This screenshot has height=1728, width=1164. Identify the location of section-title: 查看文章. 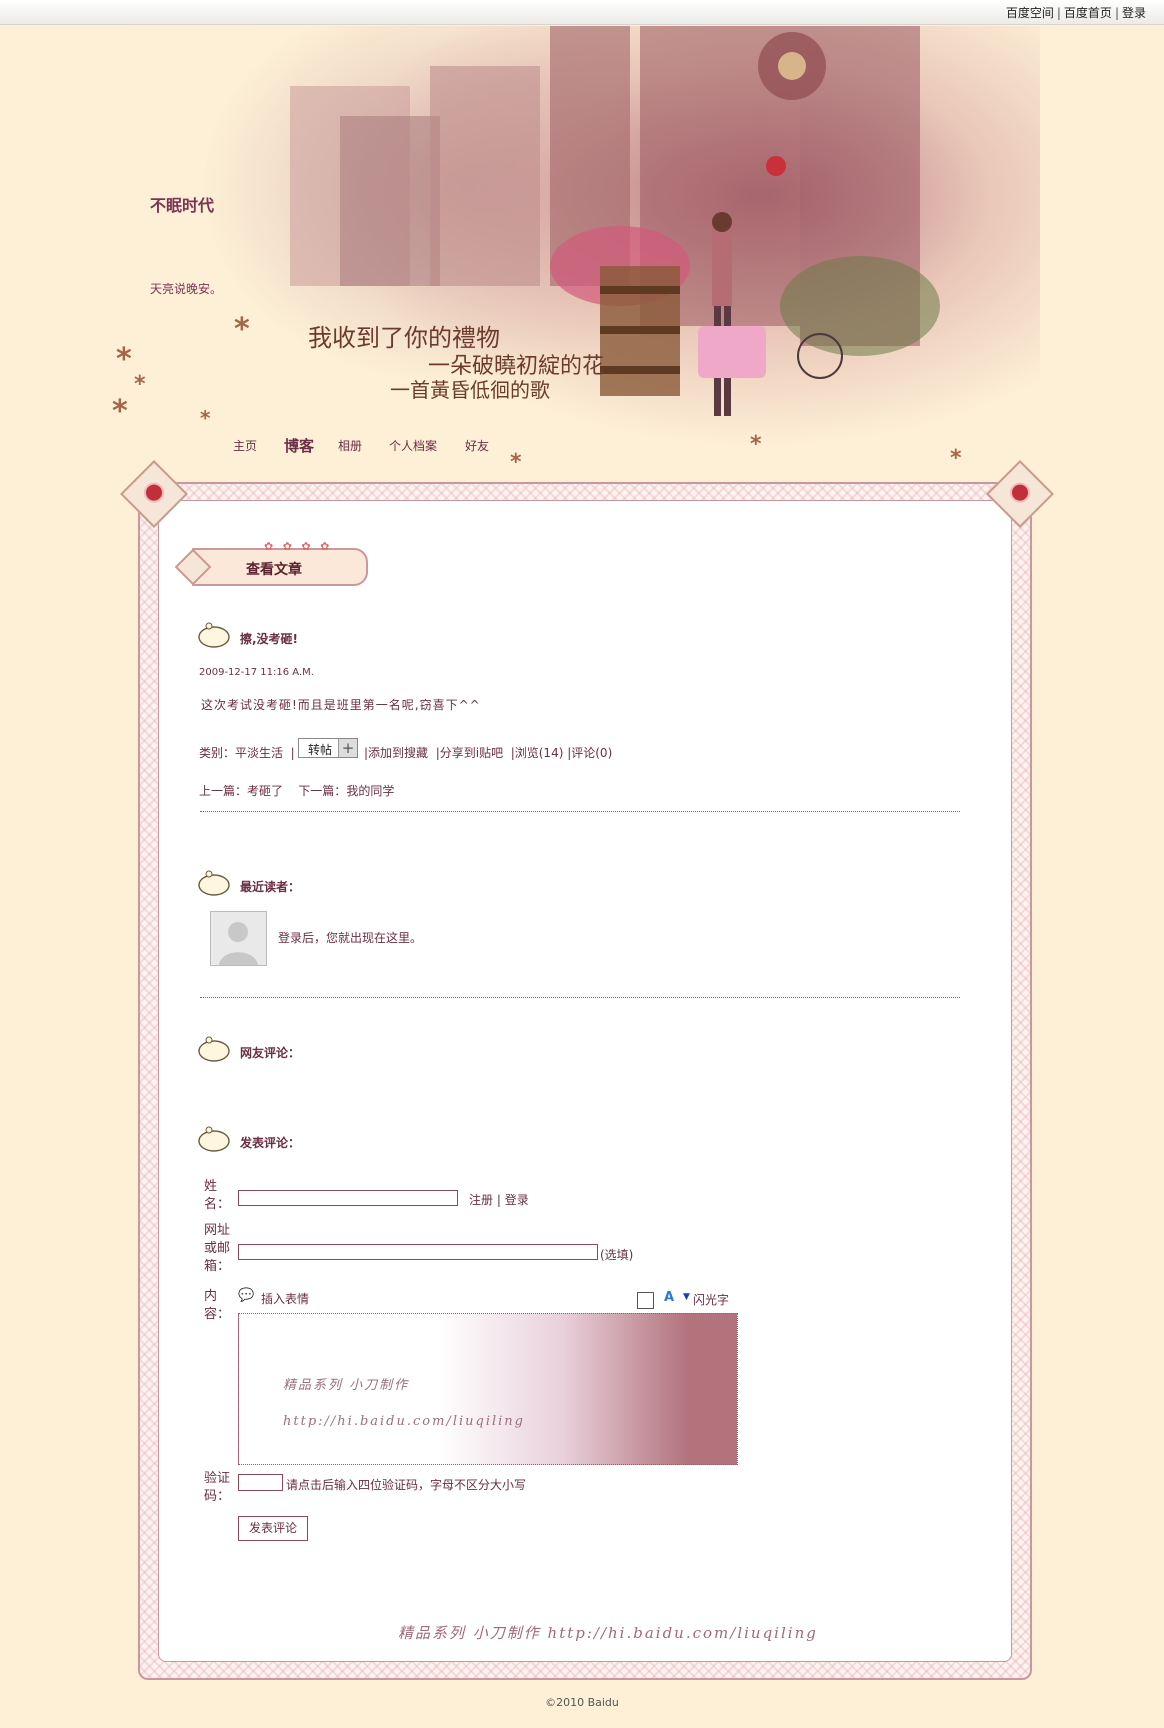
(274, 570).